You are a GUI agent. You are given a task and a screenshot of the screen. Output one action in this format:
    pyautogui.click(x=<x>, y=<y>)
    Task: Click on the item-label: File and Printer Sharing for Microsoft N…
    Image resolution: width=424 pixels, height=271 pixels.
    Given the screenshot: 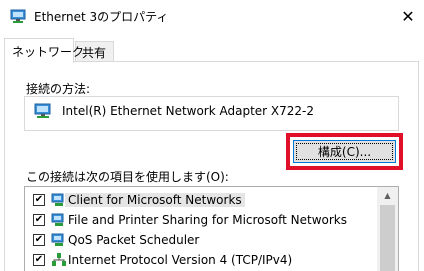 What is the action you would take?
    pyautogui.click(x=207, y=220)
    